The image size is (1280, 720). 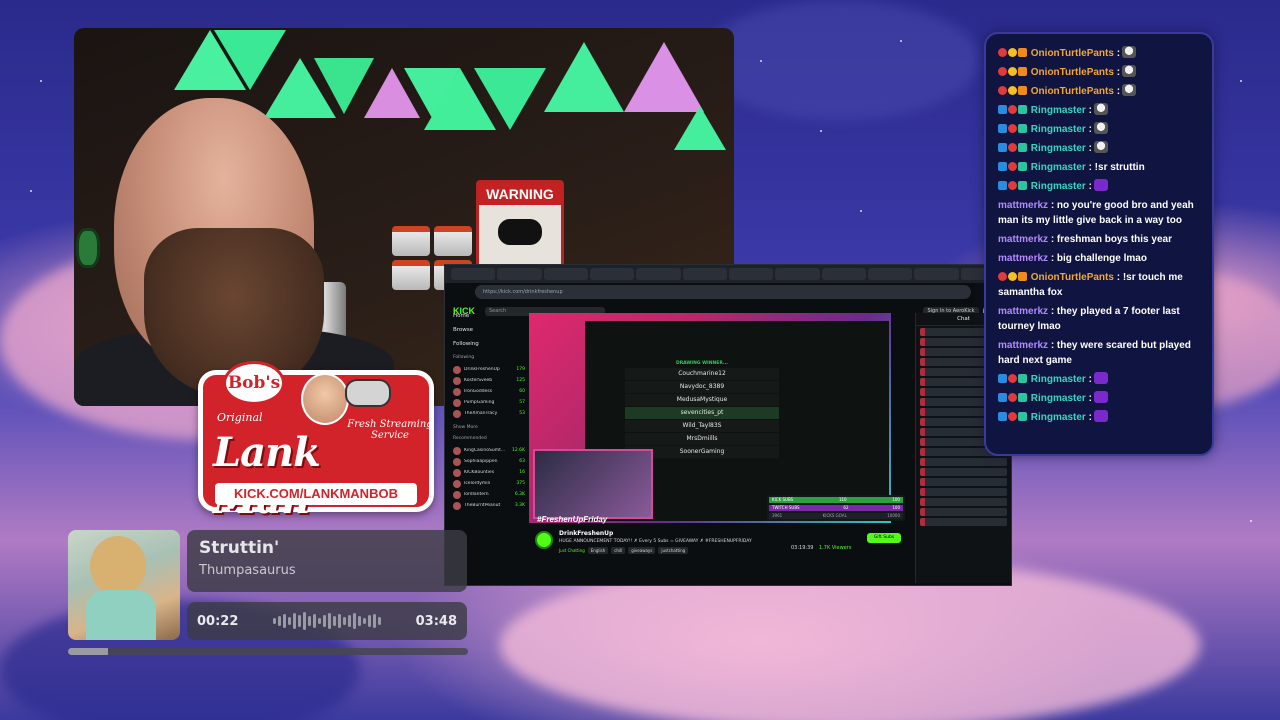 I want to click on sidebar-channel: TheBurntPeanut 3.3K, so click(x=489, y=505).